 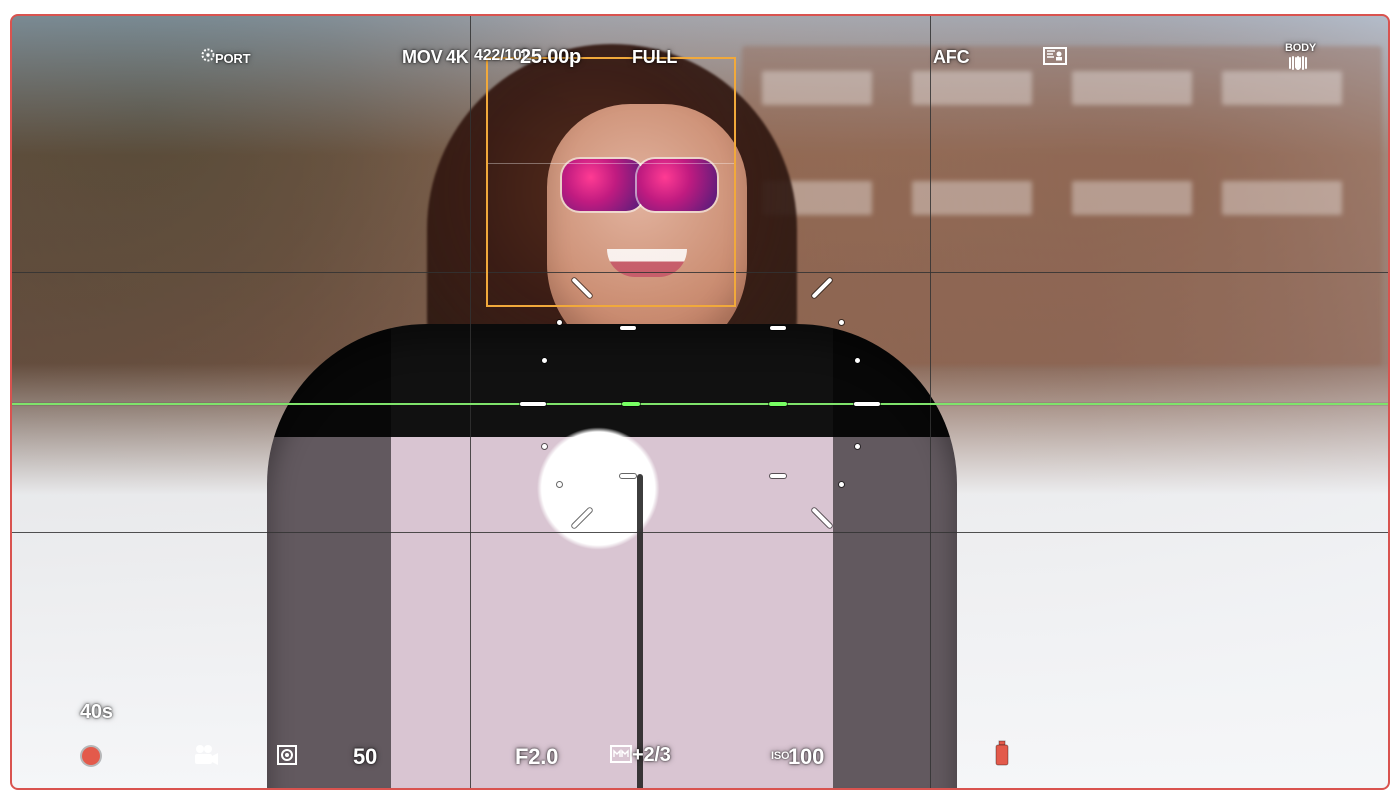 I want to click on recording-resolution: 4K, so click(x=457, y=57).